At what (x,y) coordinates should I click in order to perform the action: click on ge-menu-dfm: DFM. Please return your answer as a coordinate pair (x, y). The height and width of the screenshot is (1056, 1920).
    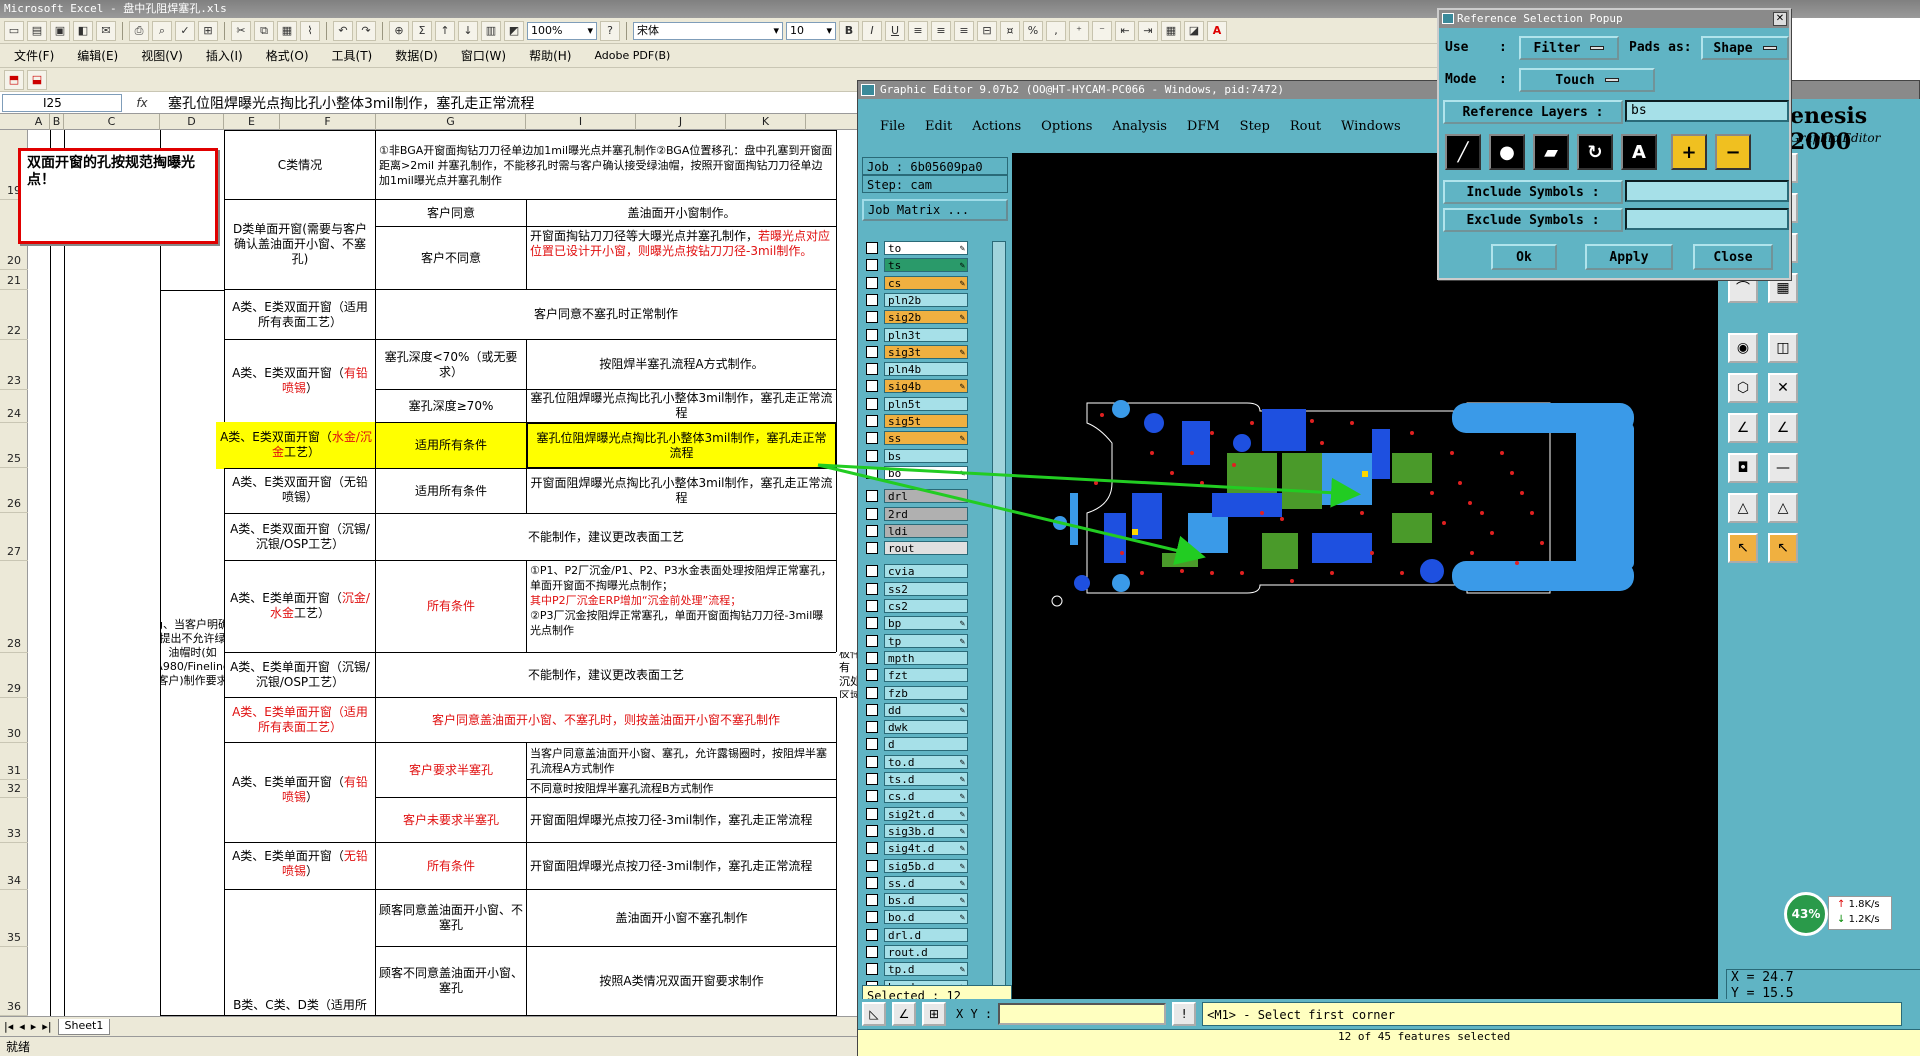
    Looking at the image, I should click on (1203, 126).